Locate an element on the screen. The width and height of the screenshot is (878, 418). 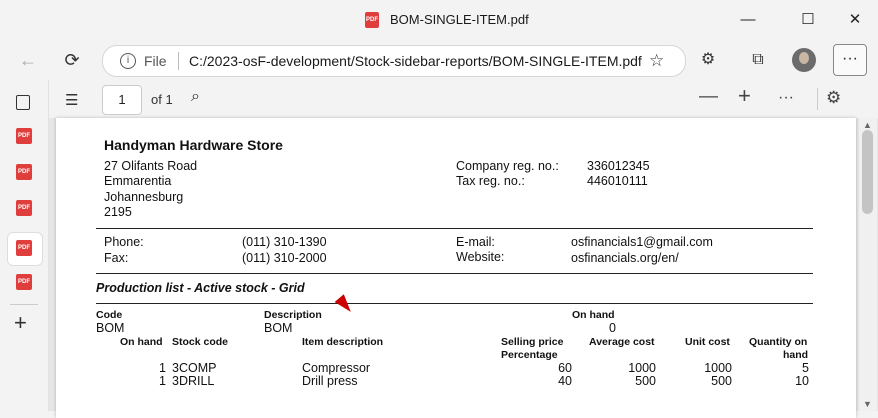
tab-pdf-2: PDF is located at coordinates (24, 172).